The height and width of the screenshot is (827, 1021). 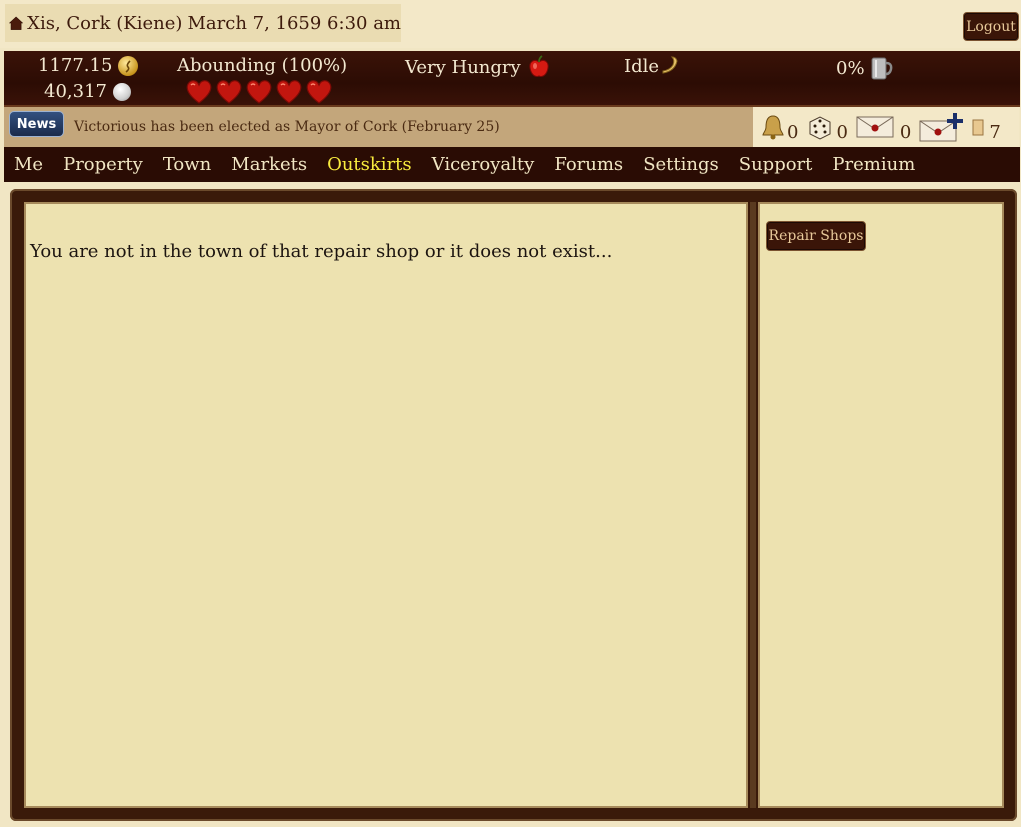 What do you see at coordinates (881, 68) in the screenshot?
I see `mug-icon` at bounding box center [881, 68].